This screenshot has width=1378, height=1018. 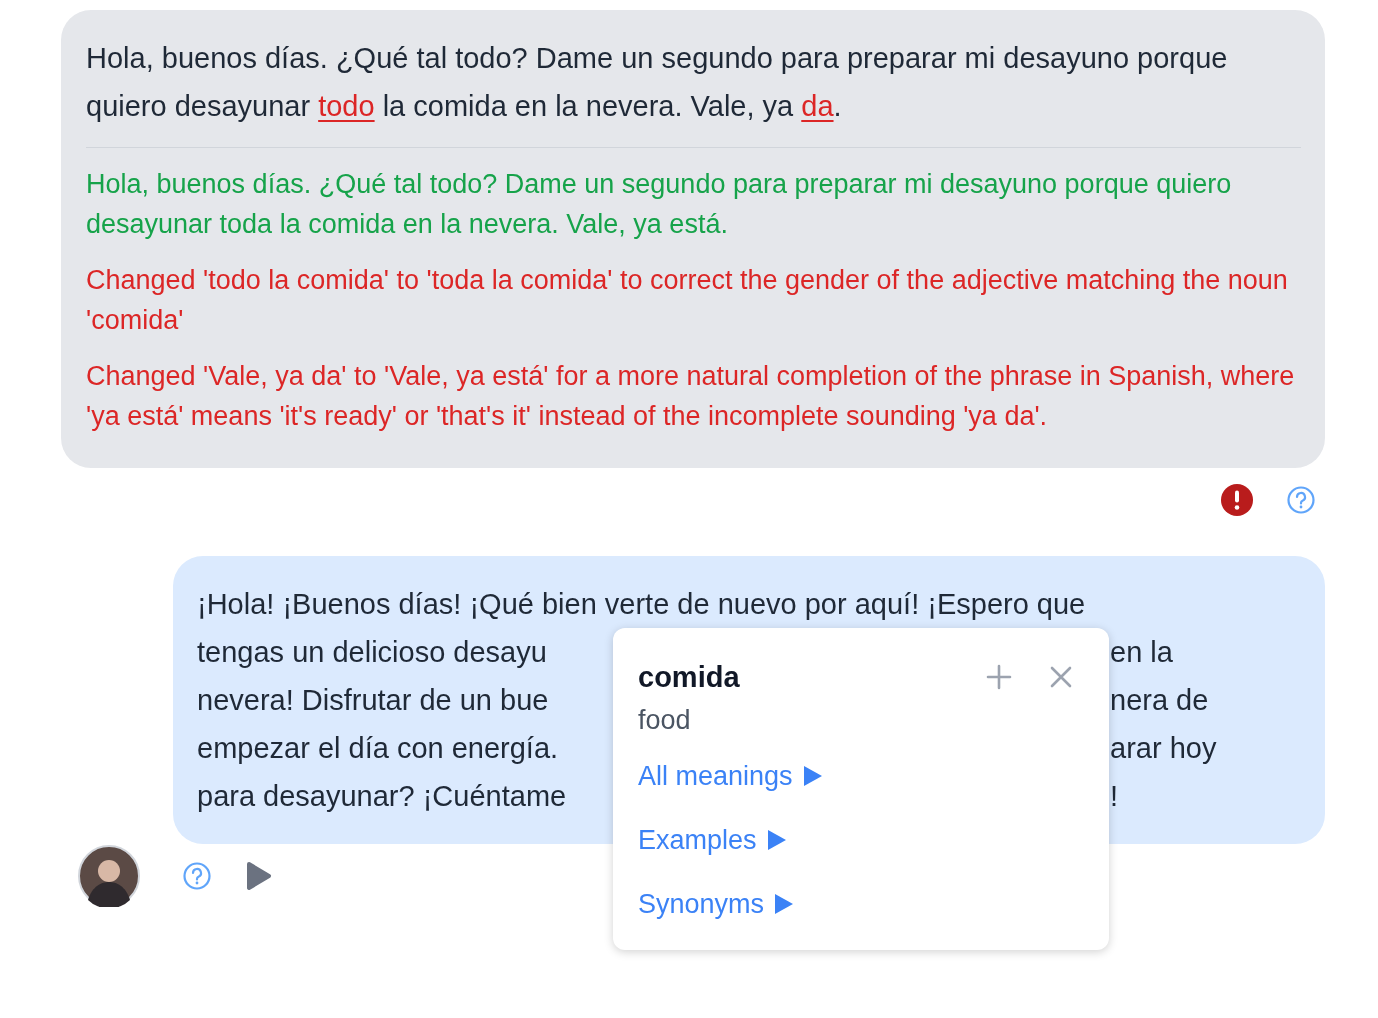 What do you see at coordinates (999, 677) in the screenshot?
I see `plus-icon` at bounding box center [999, 677].